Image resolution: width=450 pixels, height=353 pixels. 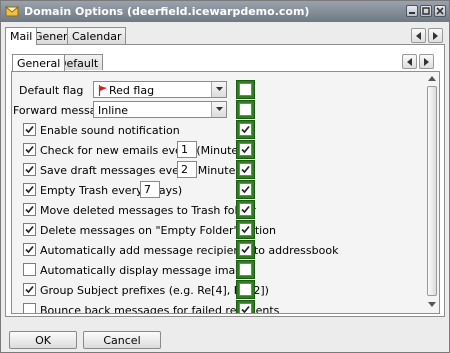 I want to click on empty-trash-lock-checkbox, so click(x=245, y=189).